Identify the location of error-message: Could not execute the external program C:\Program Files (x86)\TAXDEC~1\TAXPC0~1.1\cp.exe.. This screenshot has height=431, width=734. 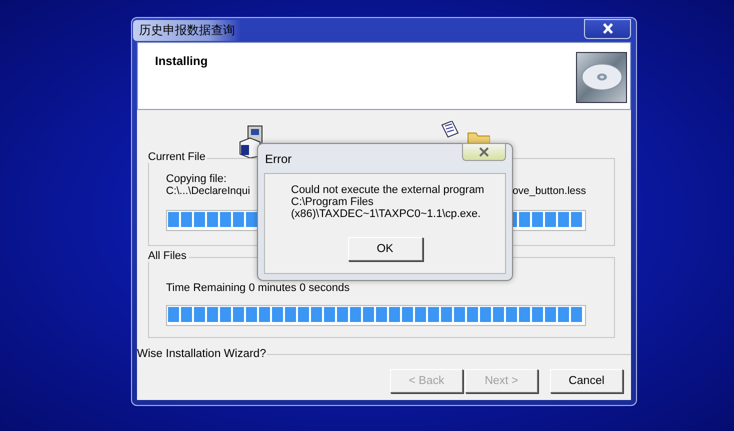
(387, 202).